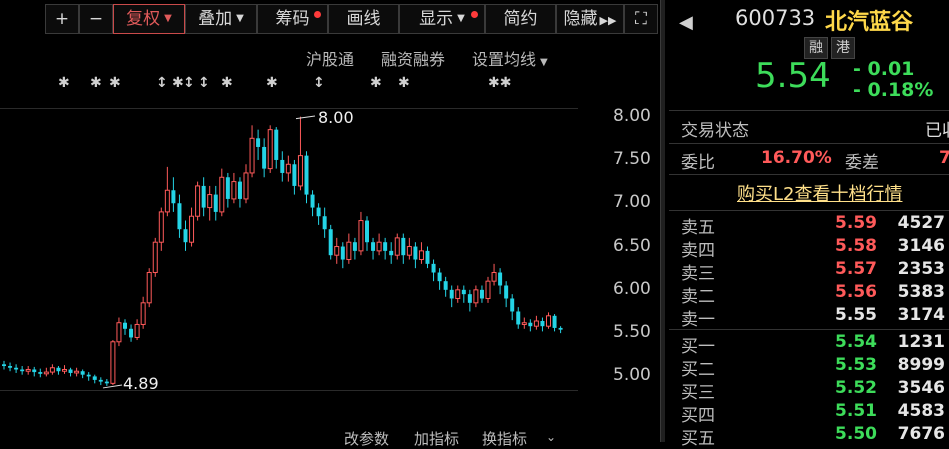  I want to click on ask-level-price: 5.58, so click(833, 246).